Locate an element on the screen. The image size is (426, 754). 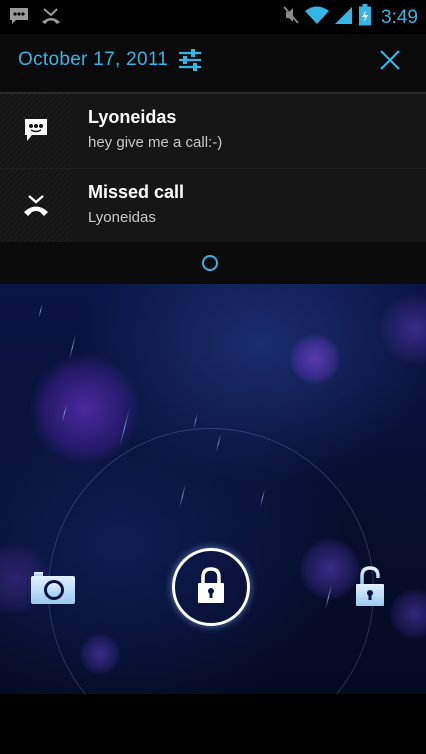
shade-handle is located at coordinates (213, 263).